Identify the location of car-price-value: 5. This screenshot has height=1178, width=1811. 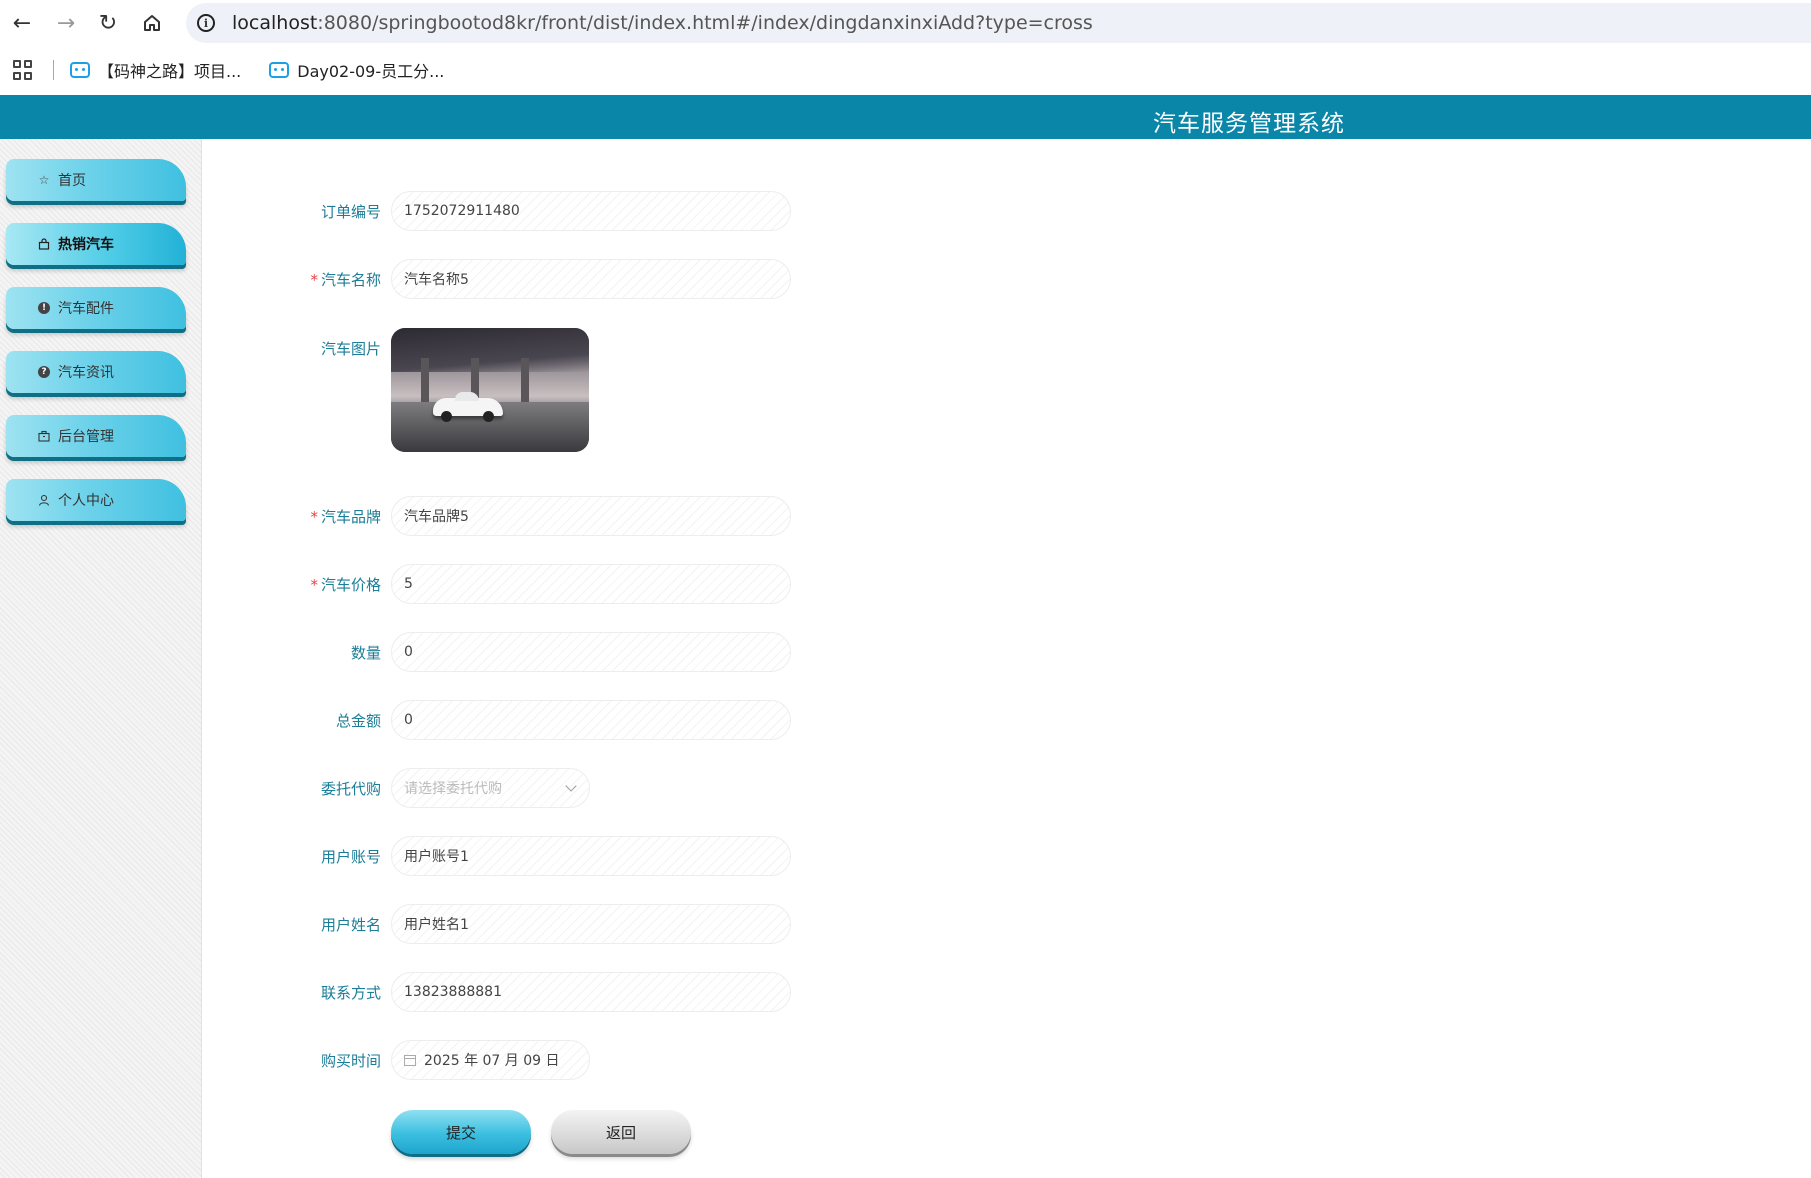
(408, 584).